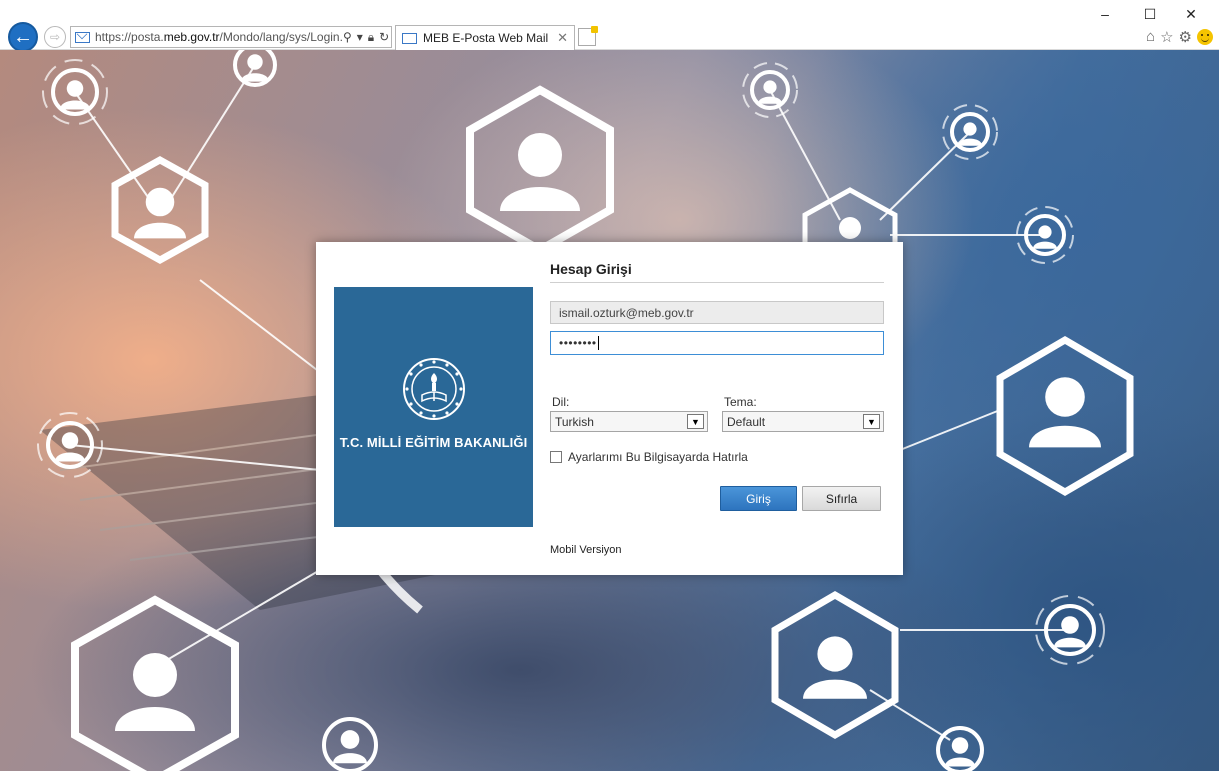  Describe the element at coordinates (658, 457) in the screenshot. I see `remember-label: Ayarlarımı Bu Bilgisayarda Hatırla` at that location.